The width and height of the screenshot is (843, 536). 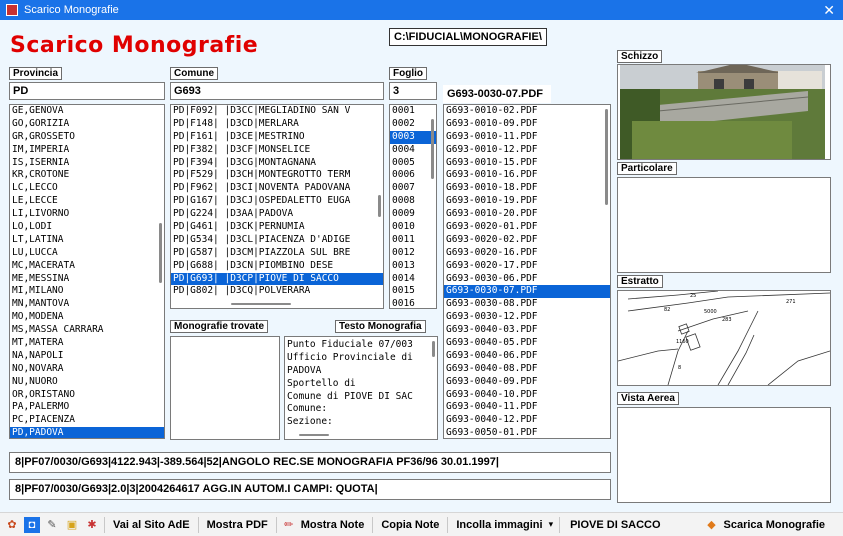 What do you see at coordinates (87, 343) in the screenshot?
I see `provincia-list-item: MT,MATERA` at bounding box center [87, 343].